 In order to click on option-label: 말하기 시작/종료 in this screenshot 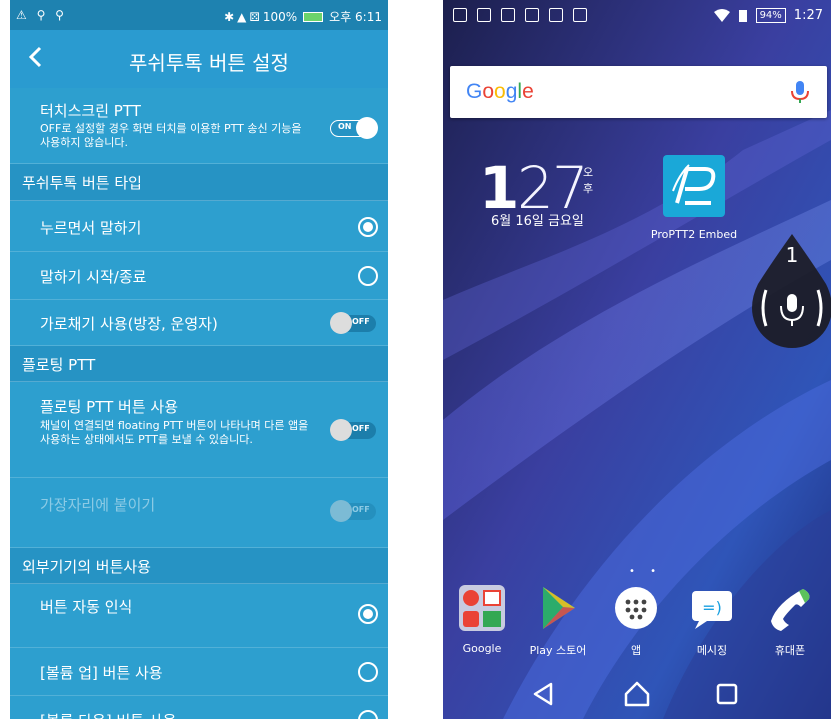, I will do `click(93, 277)`.